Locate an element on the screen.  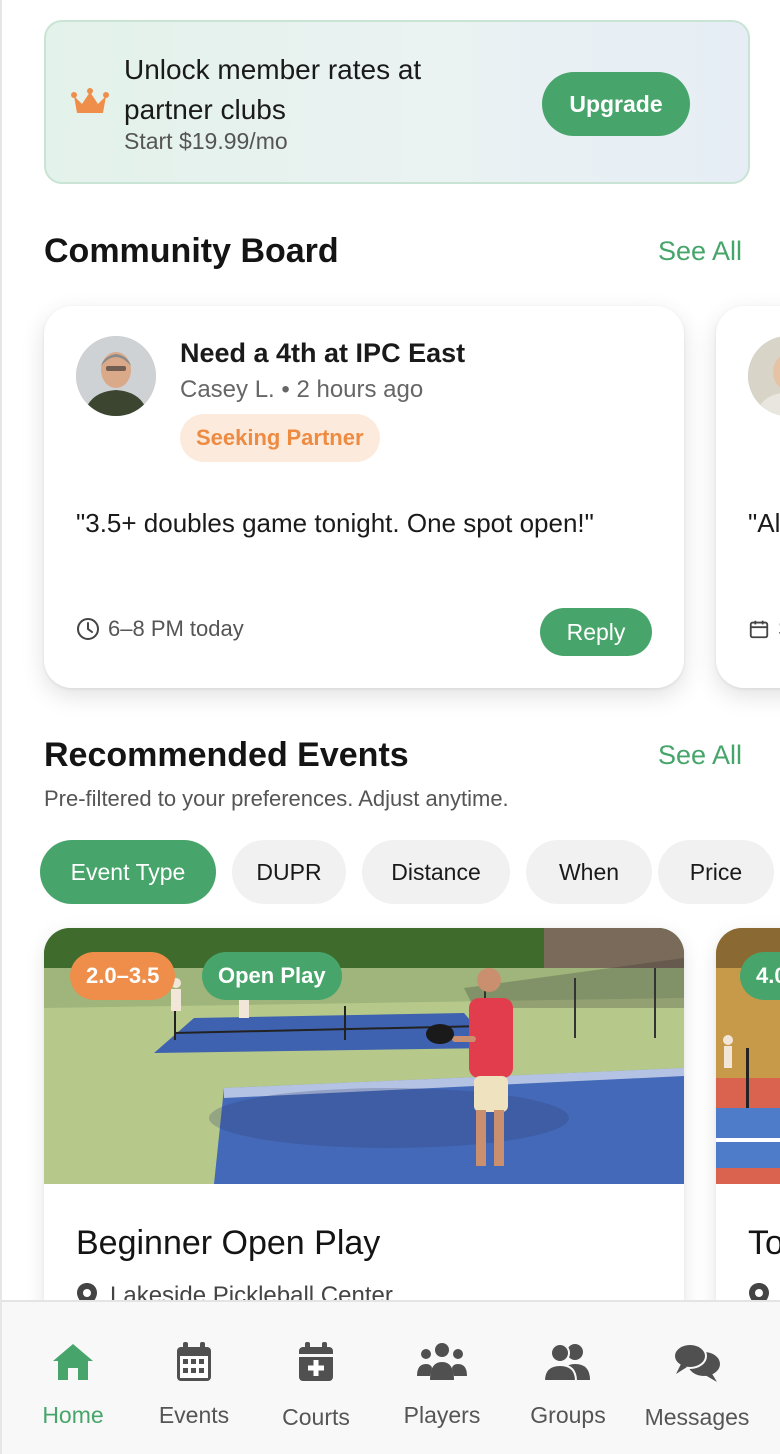
banner-title: Unlock member rates at partner clubs is located at coordinates (273, 89).